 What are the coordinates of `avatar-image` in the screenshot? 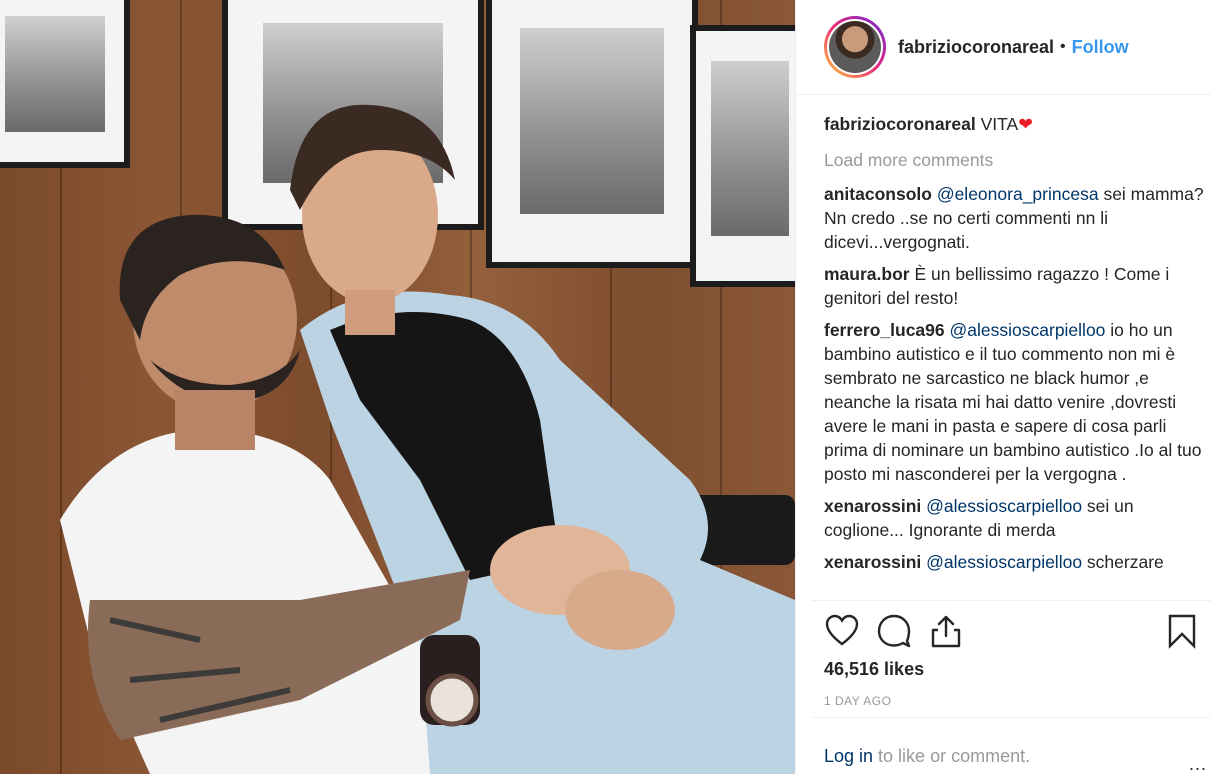 It's located at (855, 47).